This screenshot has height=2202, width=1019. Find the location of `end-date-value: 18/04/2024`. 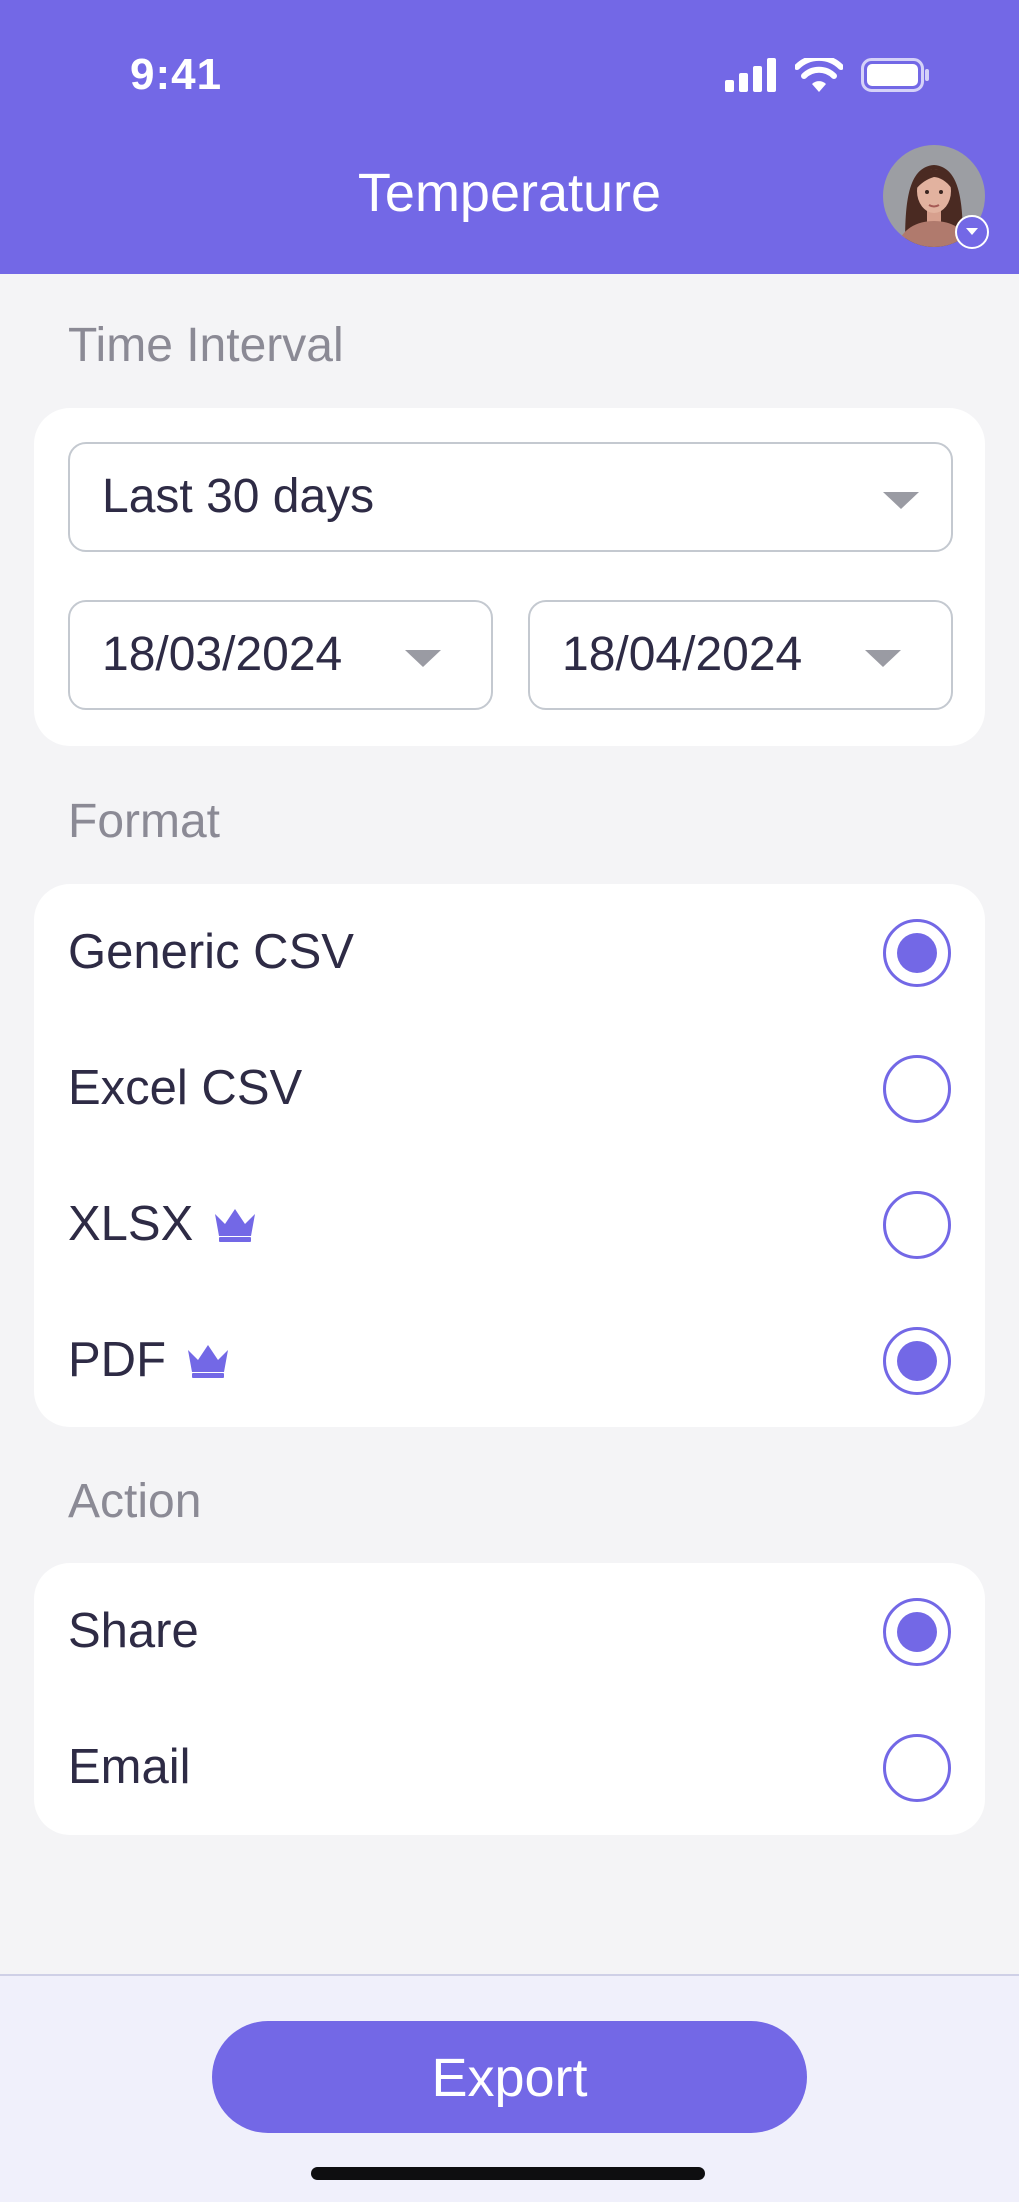

end-date-value: 18/04/2024 is located at coordinates (682, 654).